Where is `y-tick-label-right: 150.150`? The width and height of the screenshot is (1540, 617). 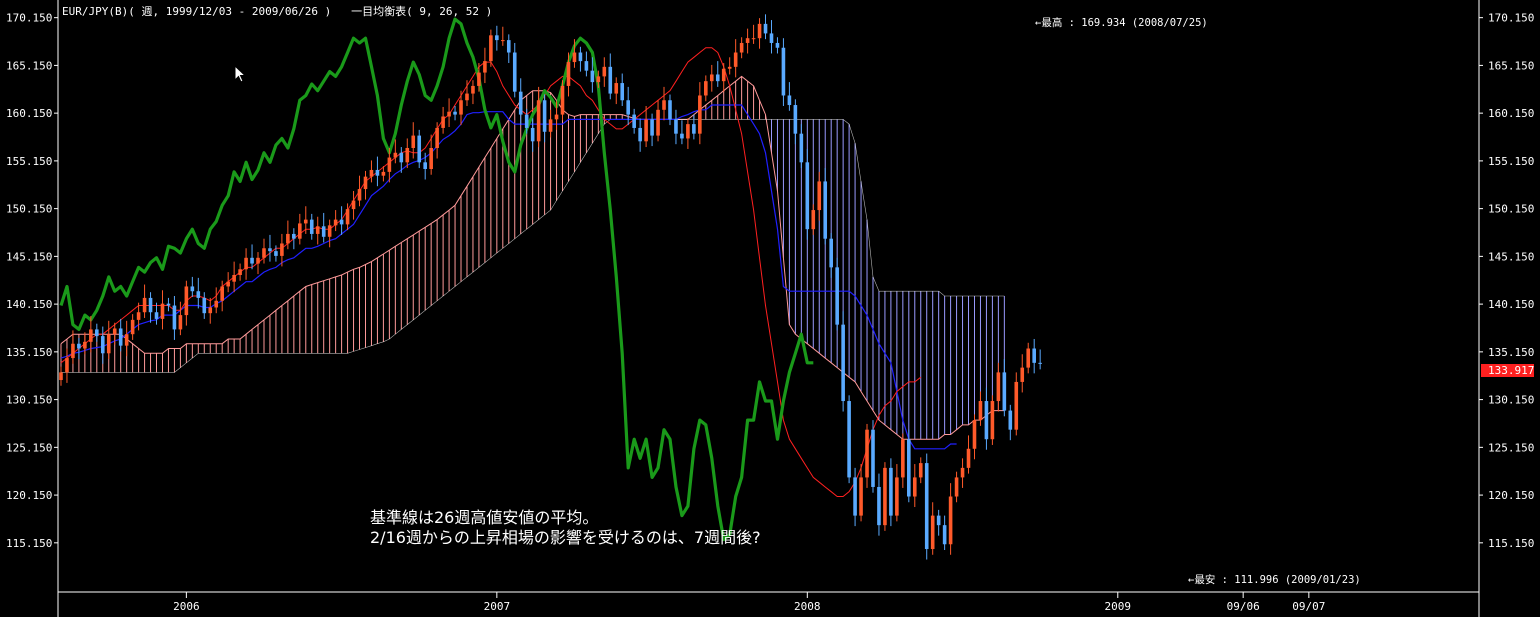
y-tick-label-right: 150.150 is located at coordinates (1511, 209).